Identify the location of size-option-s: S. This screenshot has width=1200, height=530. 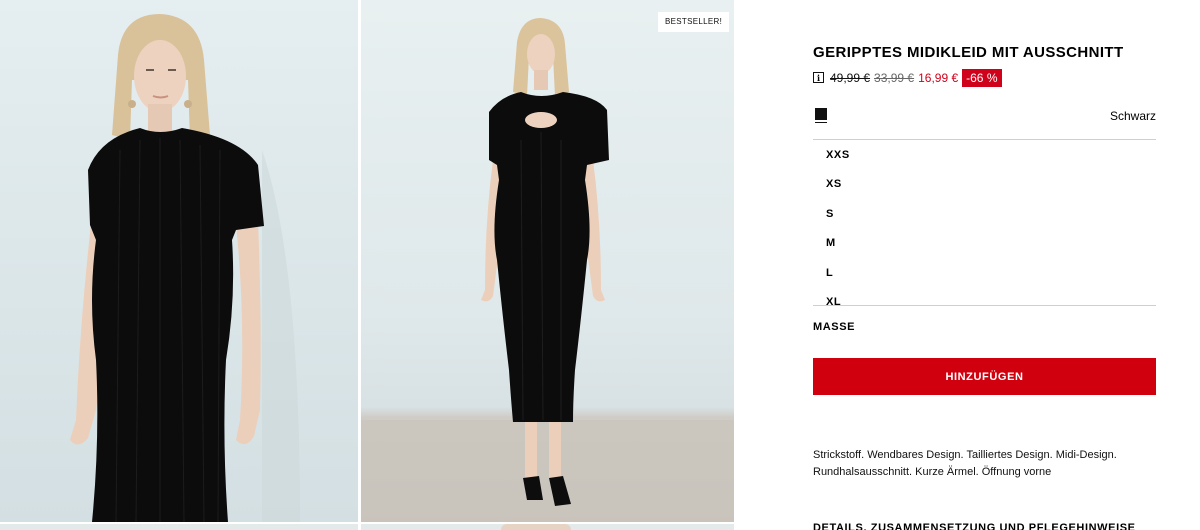
(984, 214).